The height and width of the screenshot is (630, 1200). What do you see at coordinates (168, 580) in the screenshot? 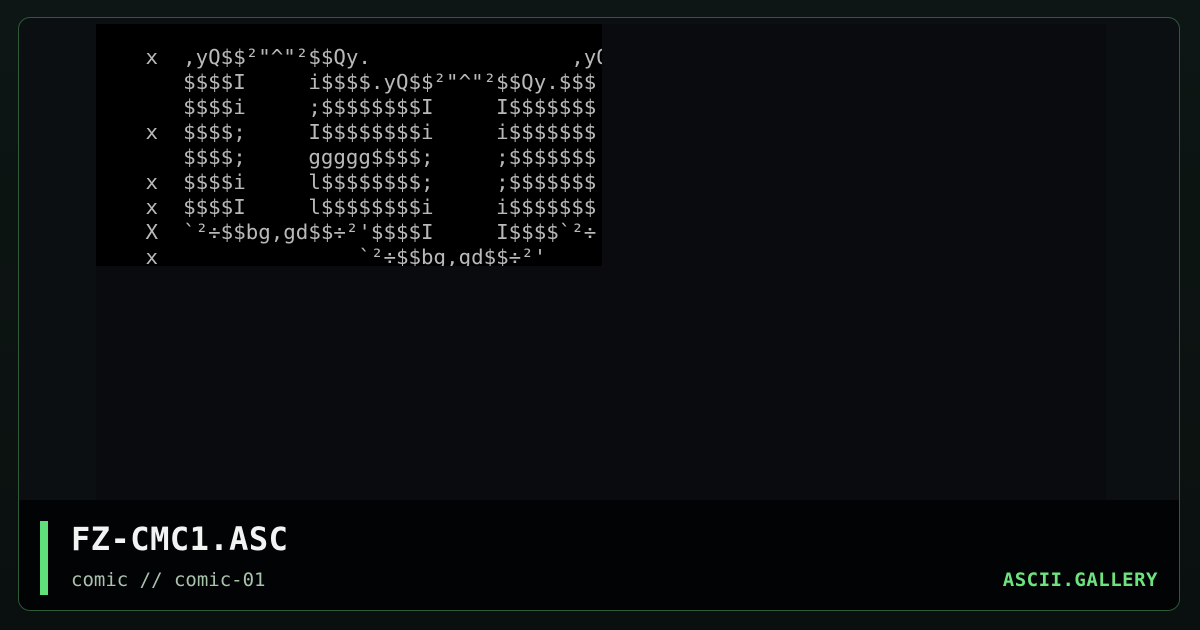
I see `file-category: comic // comic-01` at bounding box center [168, 580].